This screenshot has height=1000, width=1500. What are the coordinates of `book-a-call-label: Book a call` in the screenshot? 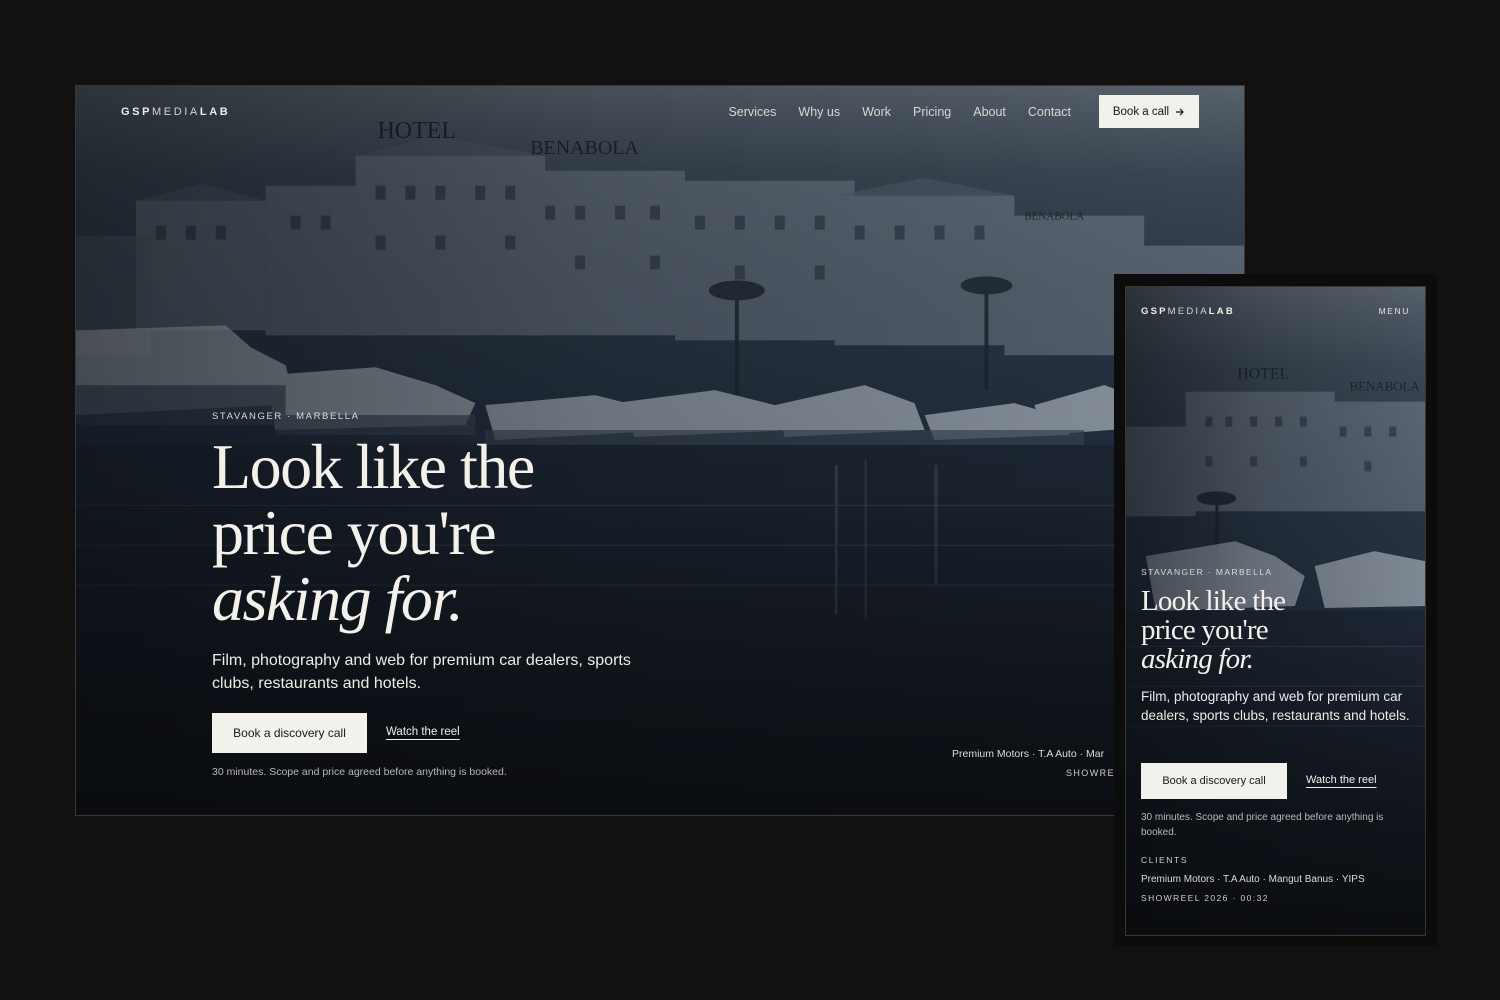 It's located at (1141, 111).